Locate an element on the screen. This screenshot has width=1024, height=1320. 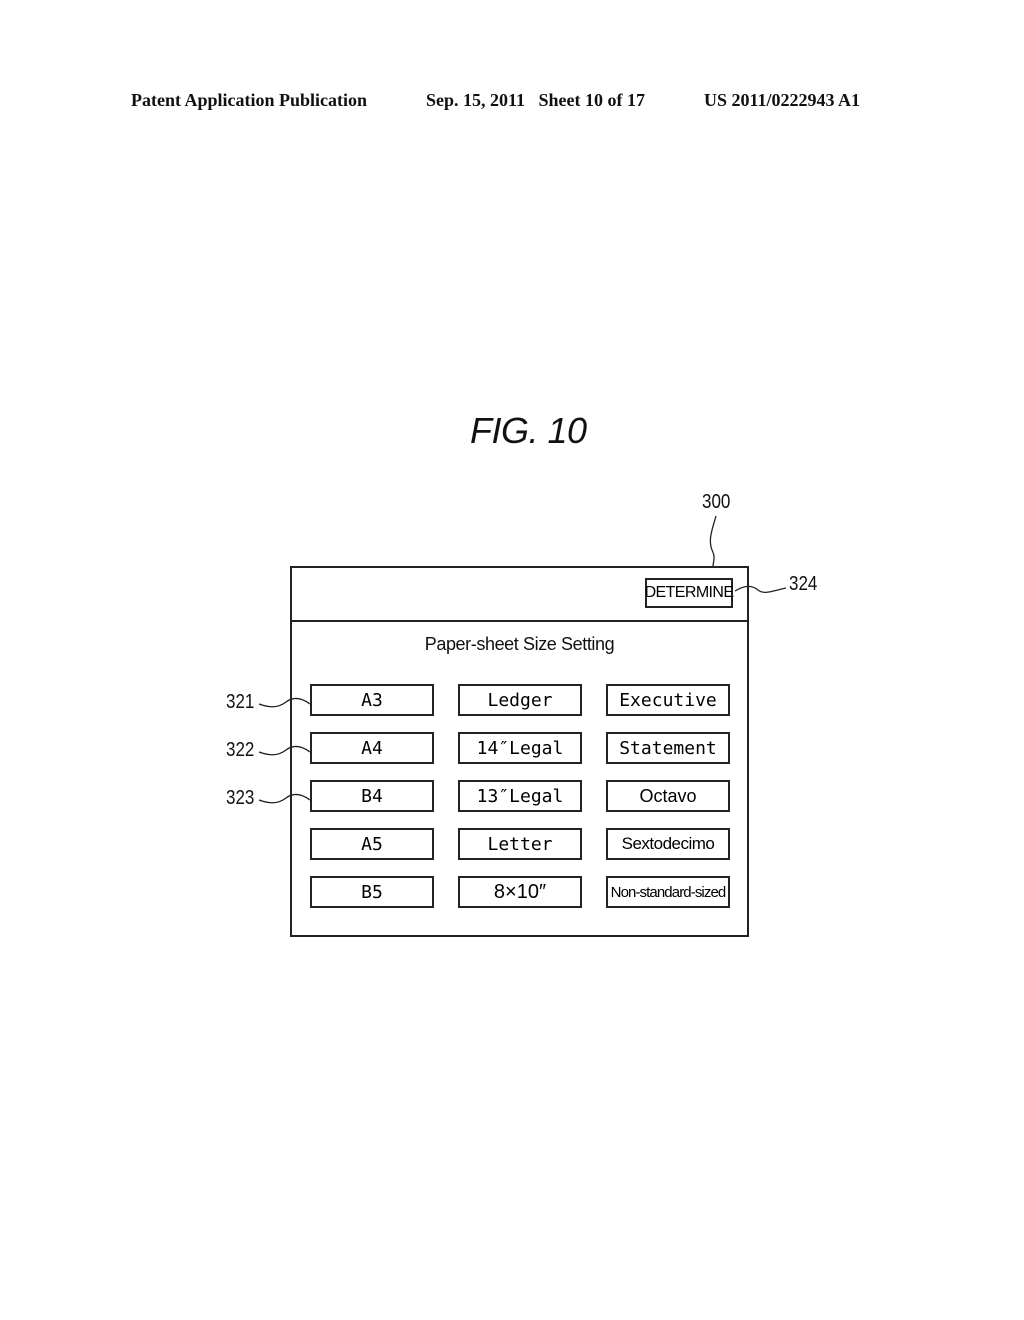
size-button-b5: B5 is located at coordinates (372, 892).